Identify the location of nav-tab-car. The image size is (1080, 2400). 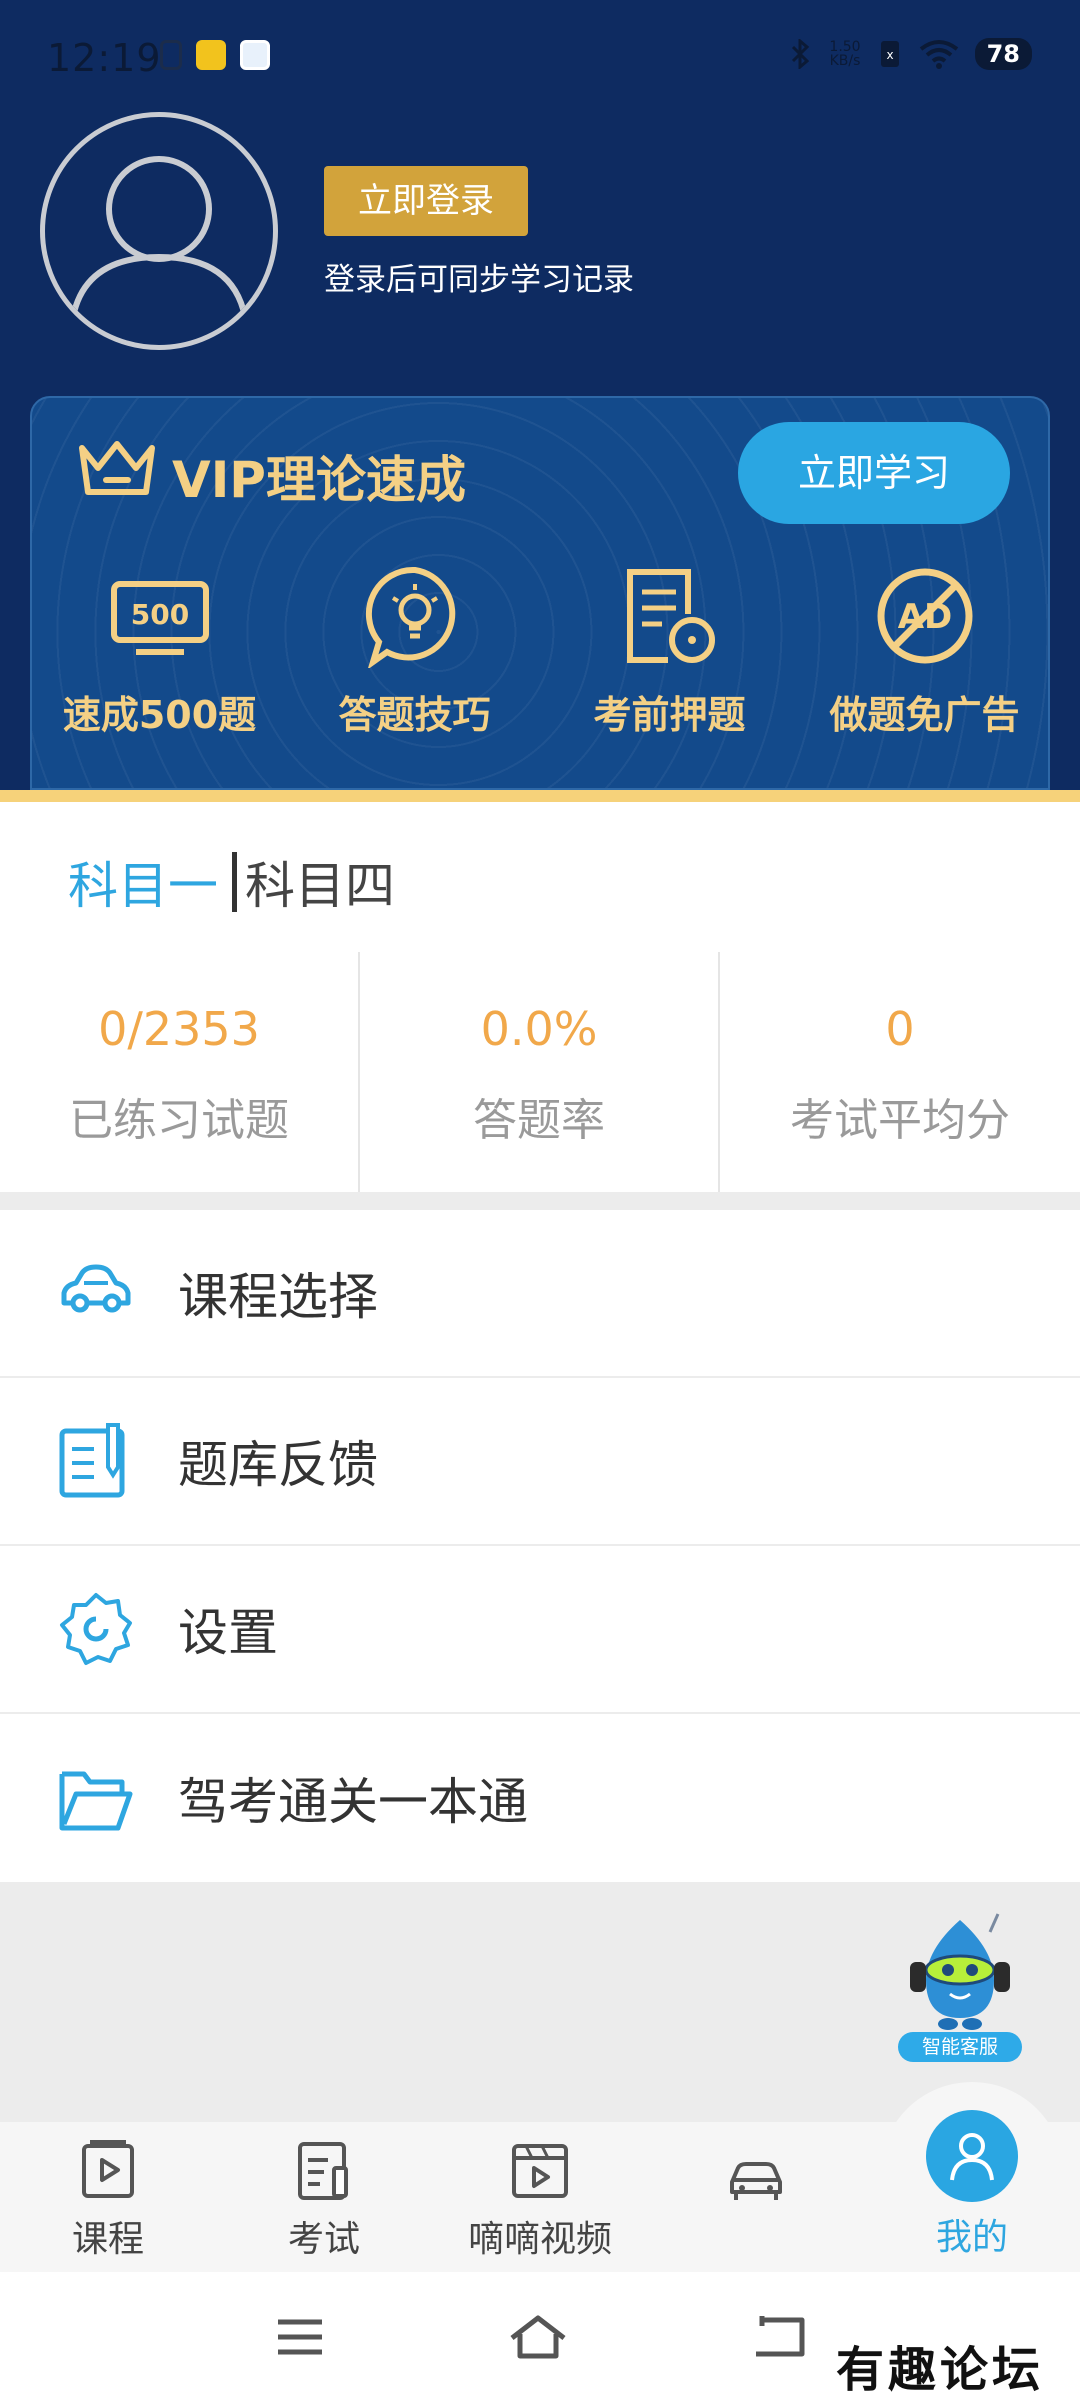
(756, 2197).